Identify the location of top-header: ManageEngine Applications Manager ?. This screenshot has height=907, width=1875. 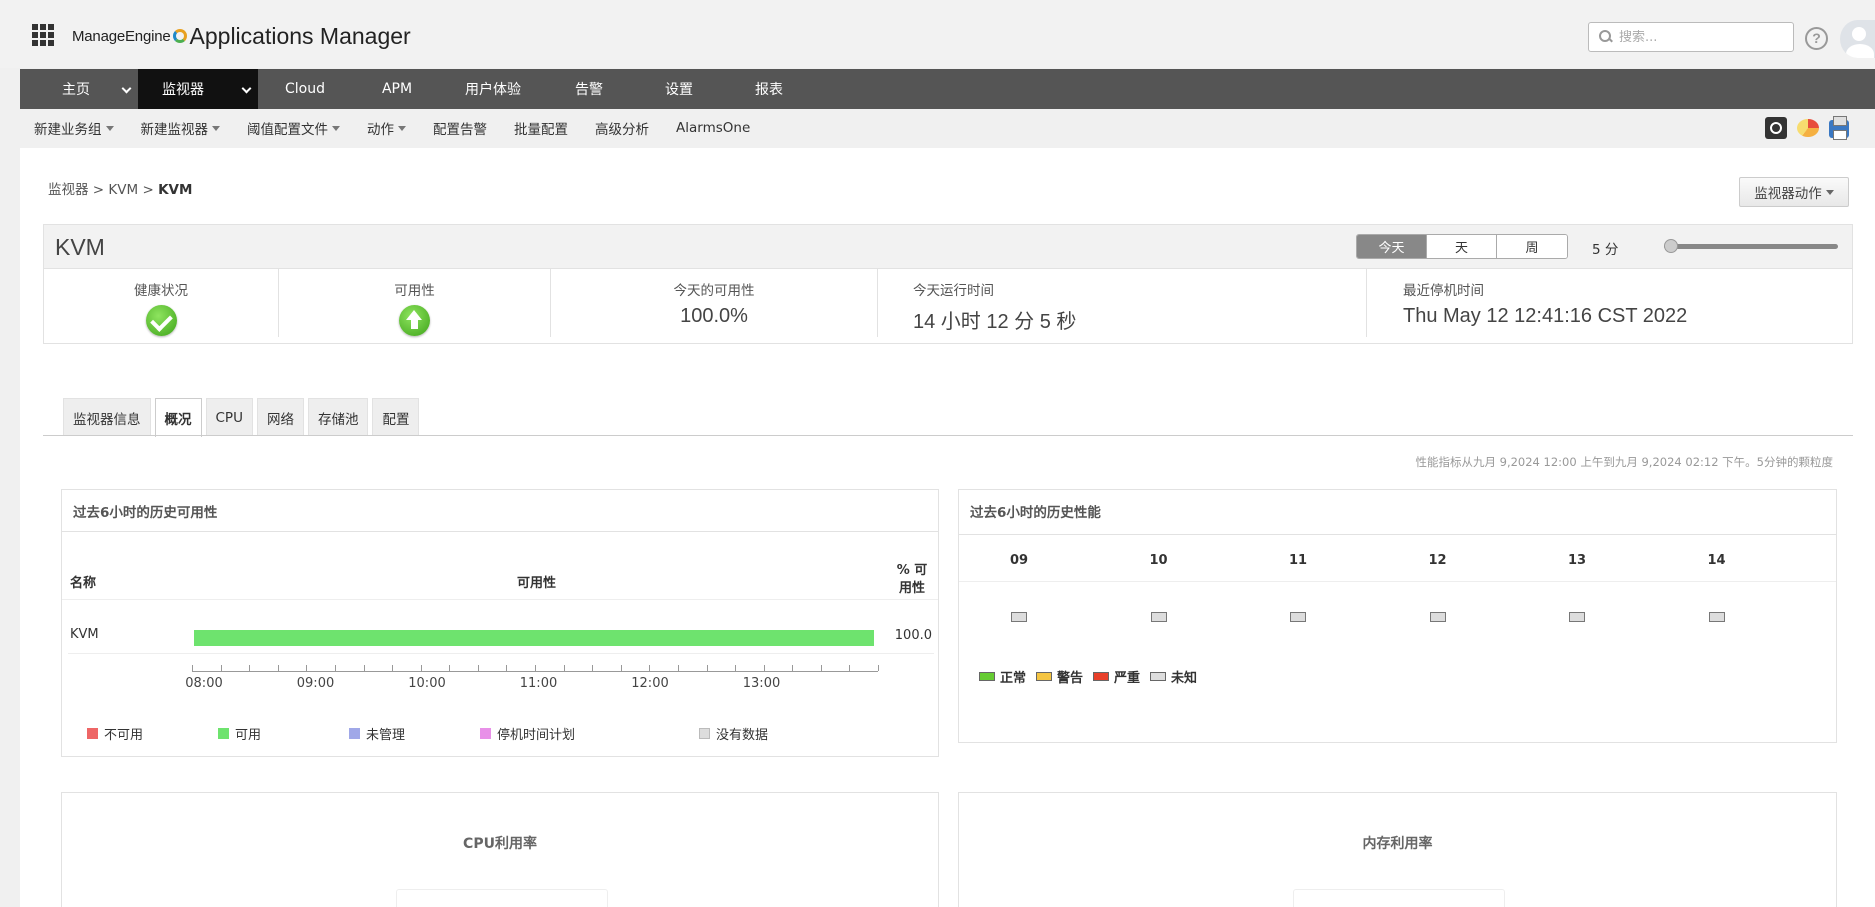
(937, 34).